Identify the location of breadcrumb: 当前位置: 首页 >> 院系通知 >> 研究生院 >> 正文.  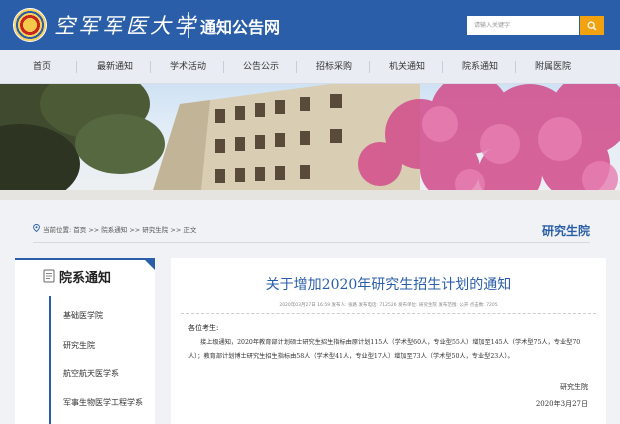
(119, 229).